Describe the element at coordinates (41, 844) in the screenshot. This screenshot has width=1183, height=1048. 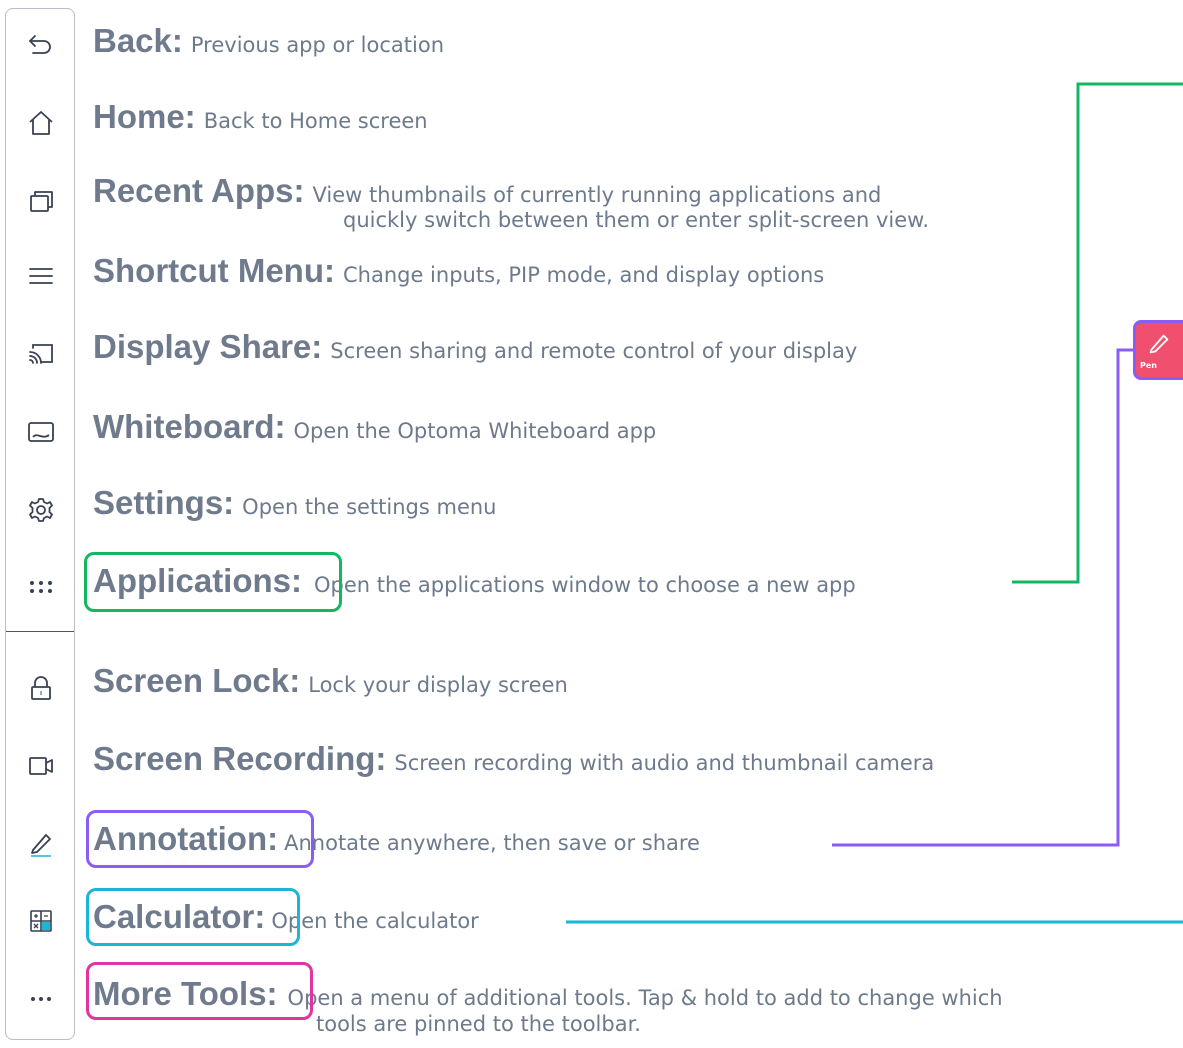
I see `pencil-icon` at that location.